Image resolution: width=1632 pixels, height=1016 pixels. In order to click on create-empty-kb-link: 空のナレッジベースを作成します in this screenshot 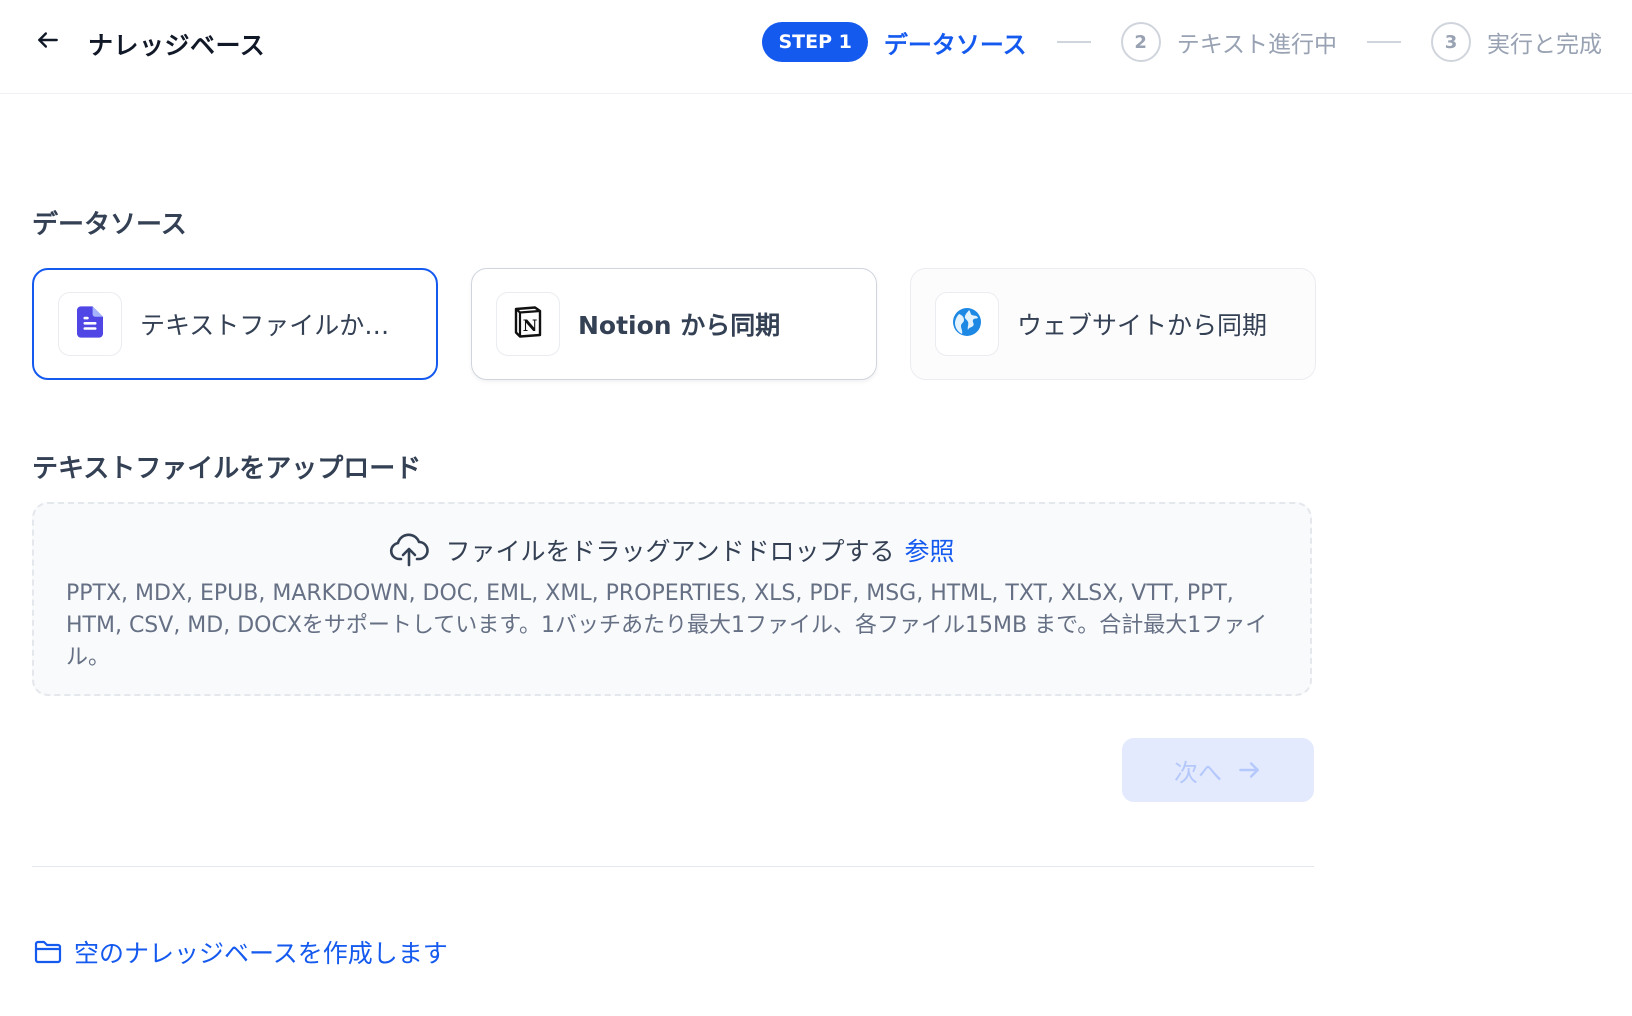, I will do `click(241, 952)`.